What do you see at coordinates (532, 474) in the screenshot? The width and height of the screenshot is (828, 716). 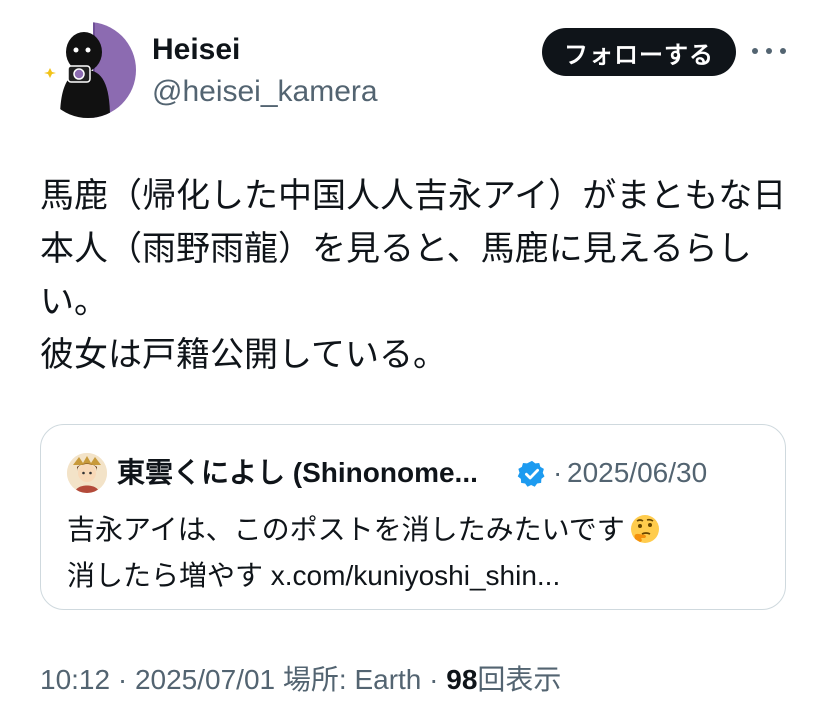 I see `verified-badge-icon` at bounding box center [532, 474].